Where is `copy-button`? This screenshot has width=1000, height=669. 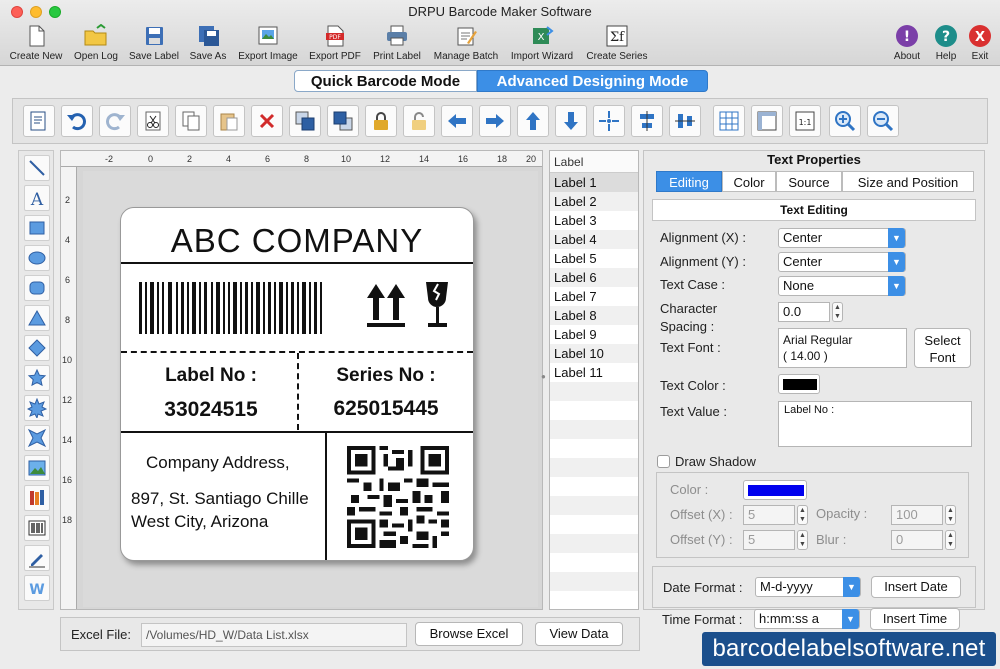
copy-button is located at coordinates (191, 121).